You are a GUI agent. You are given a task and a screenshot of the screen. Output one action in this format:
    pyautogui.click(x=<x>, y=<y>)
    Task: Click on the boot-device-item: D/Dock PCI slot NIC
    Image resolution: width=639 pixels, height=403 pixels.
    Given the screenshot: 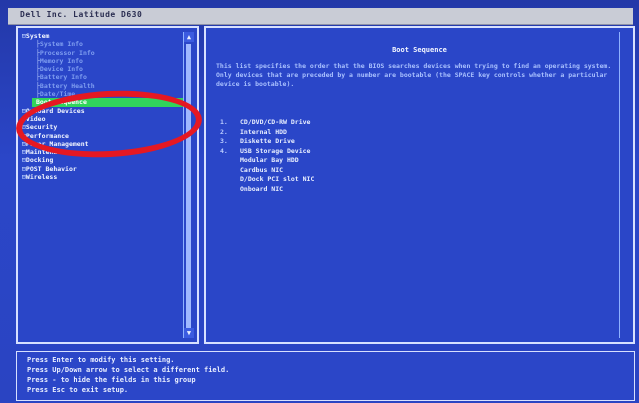 What is the action you would take?
    pyautogui.click(x=305, y=180)
    